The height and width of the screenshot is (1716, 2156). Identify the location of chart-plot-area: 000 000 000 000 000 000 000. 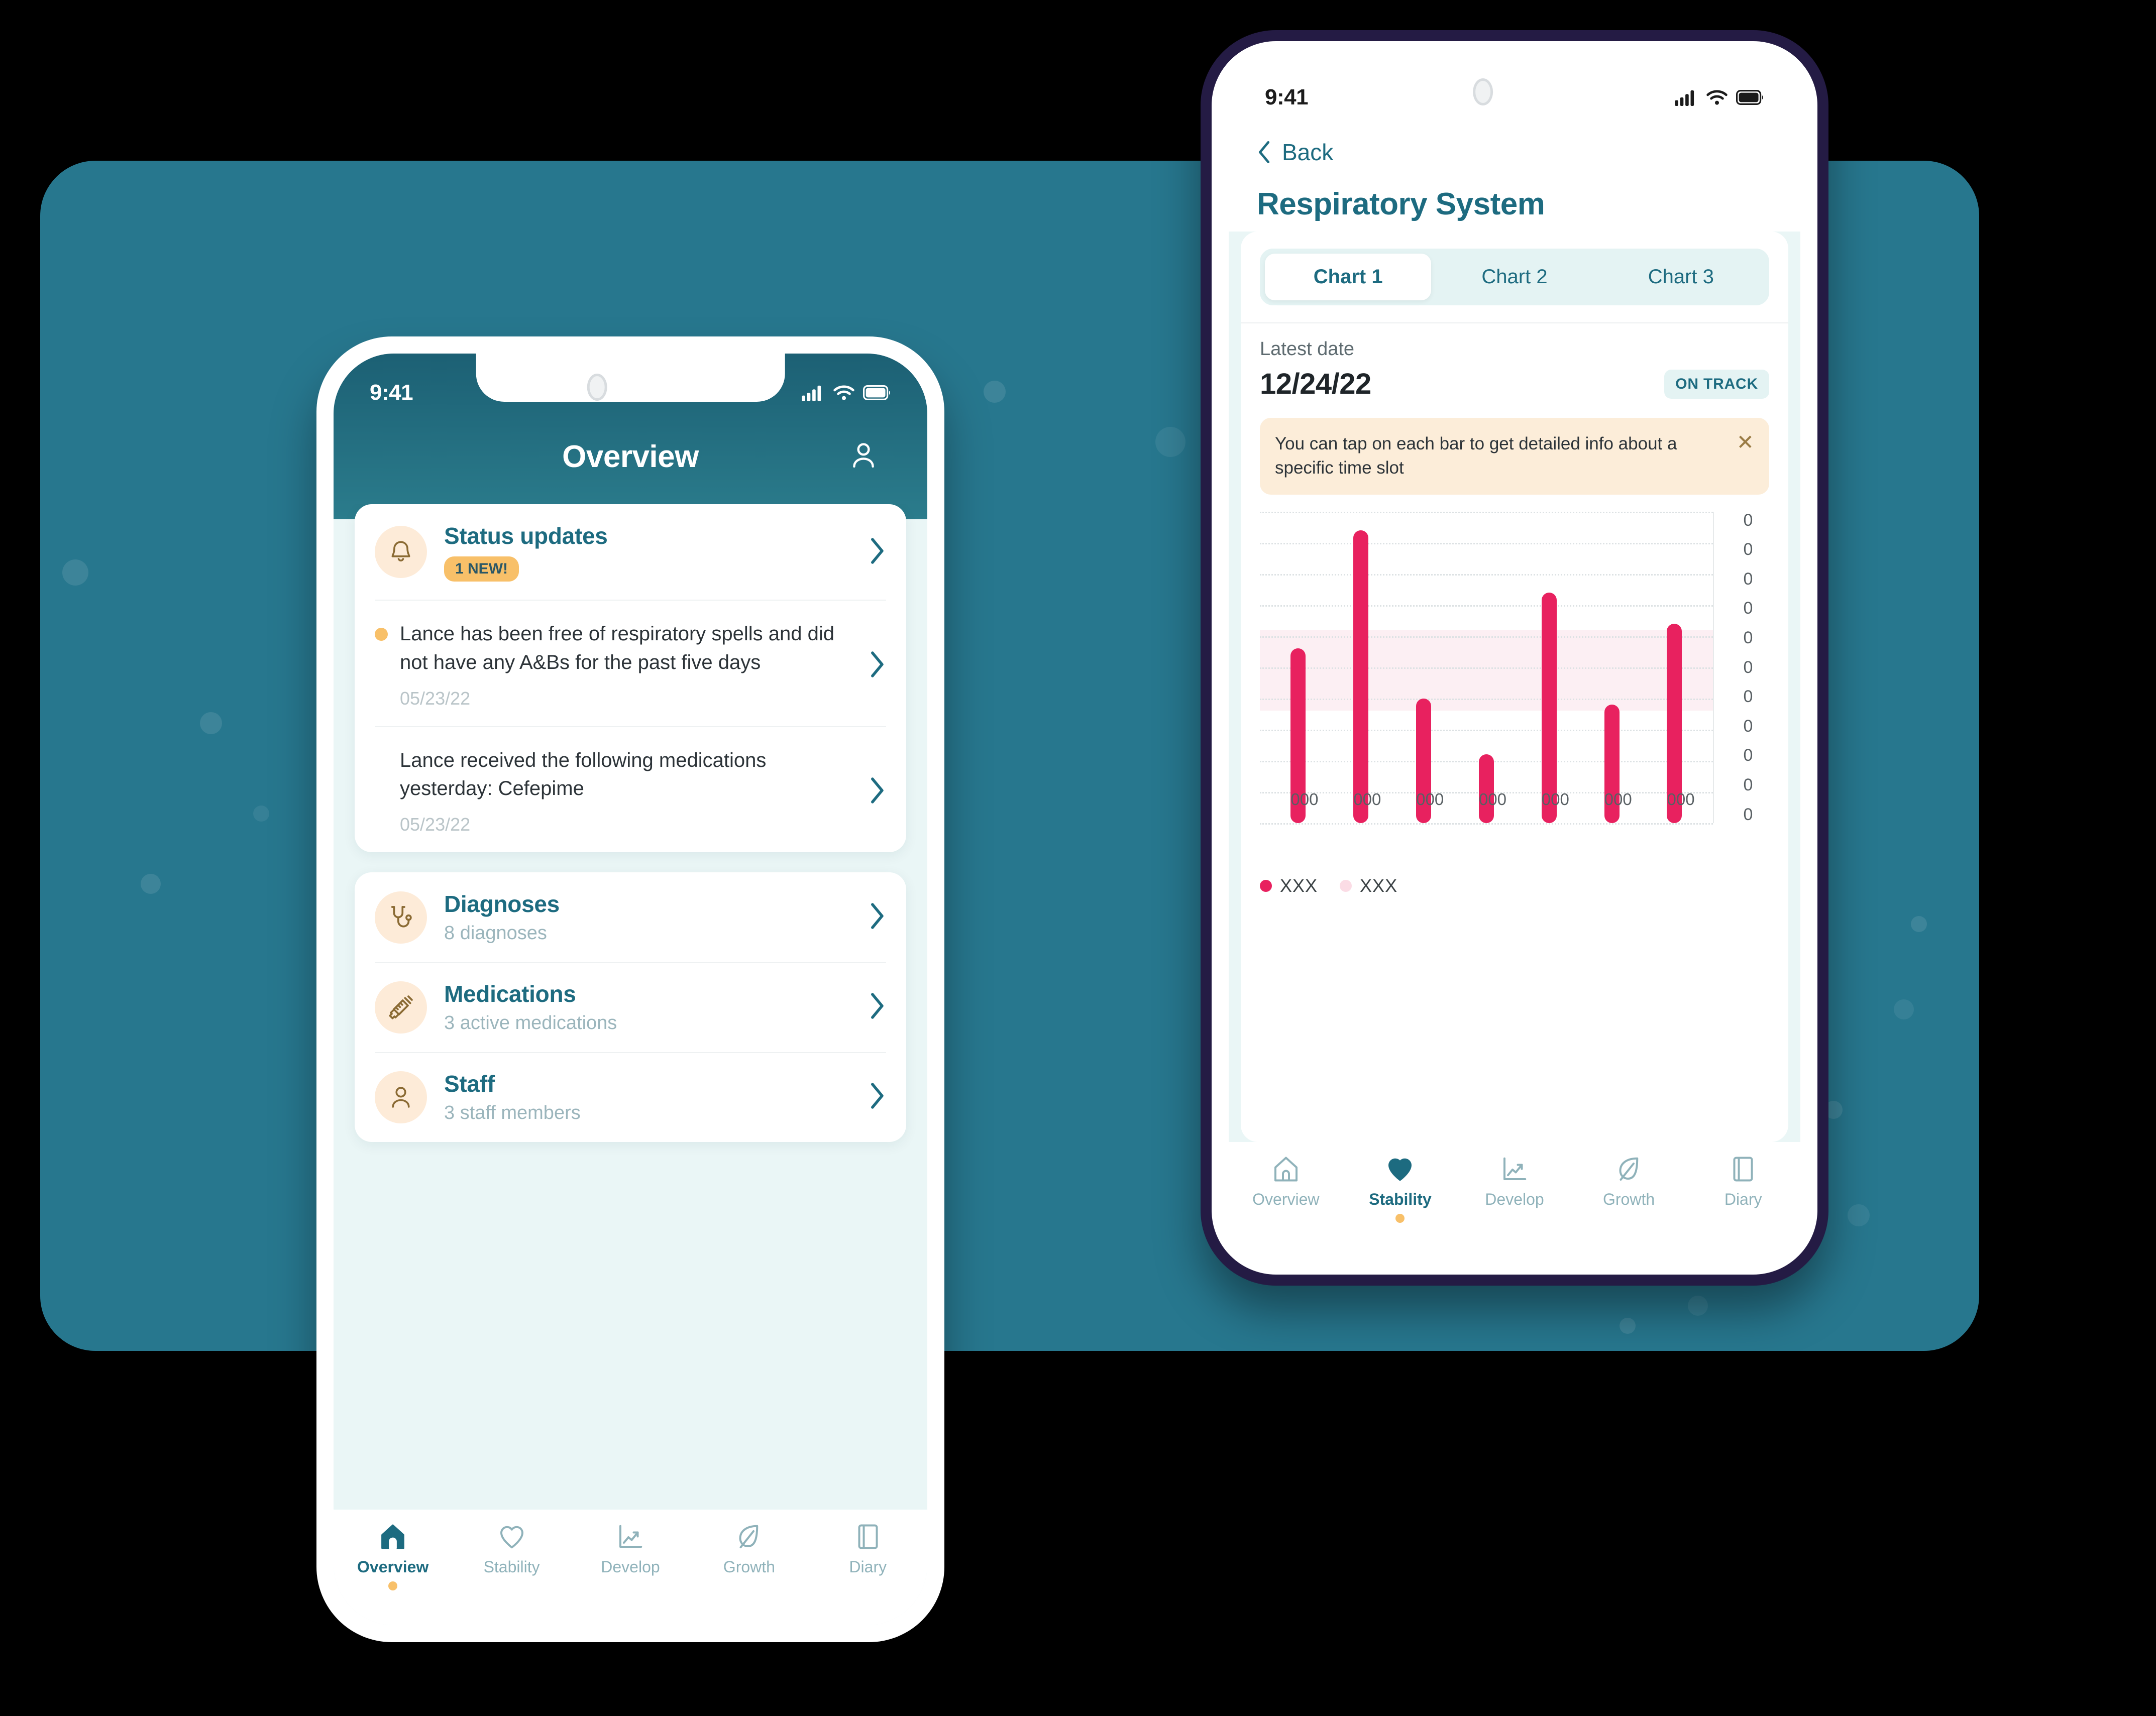
(1487, 668).